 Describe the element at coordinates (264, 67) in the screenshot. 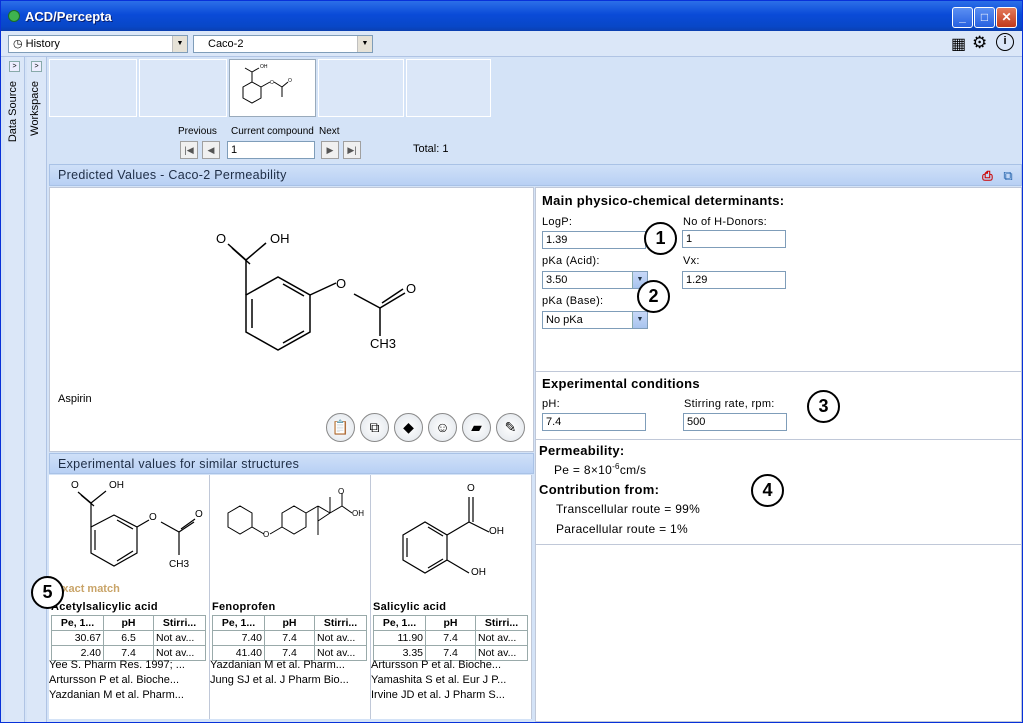

I see `svg-text: OH` at that location.